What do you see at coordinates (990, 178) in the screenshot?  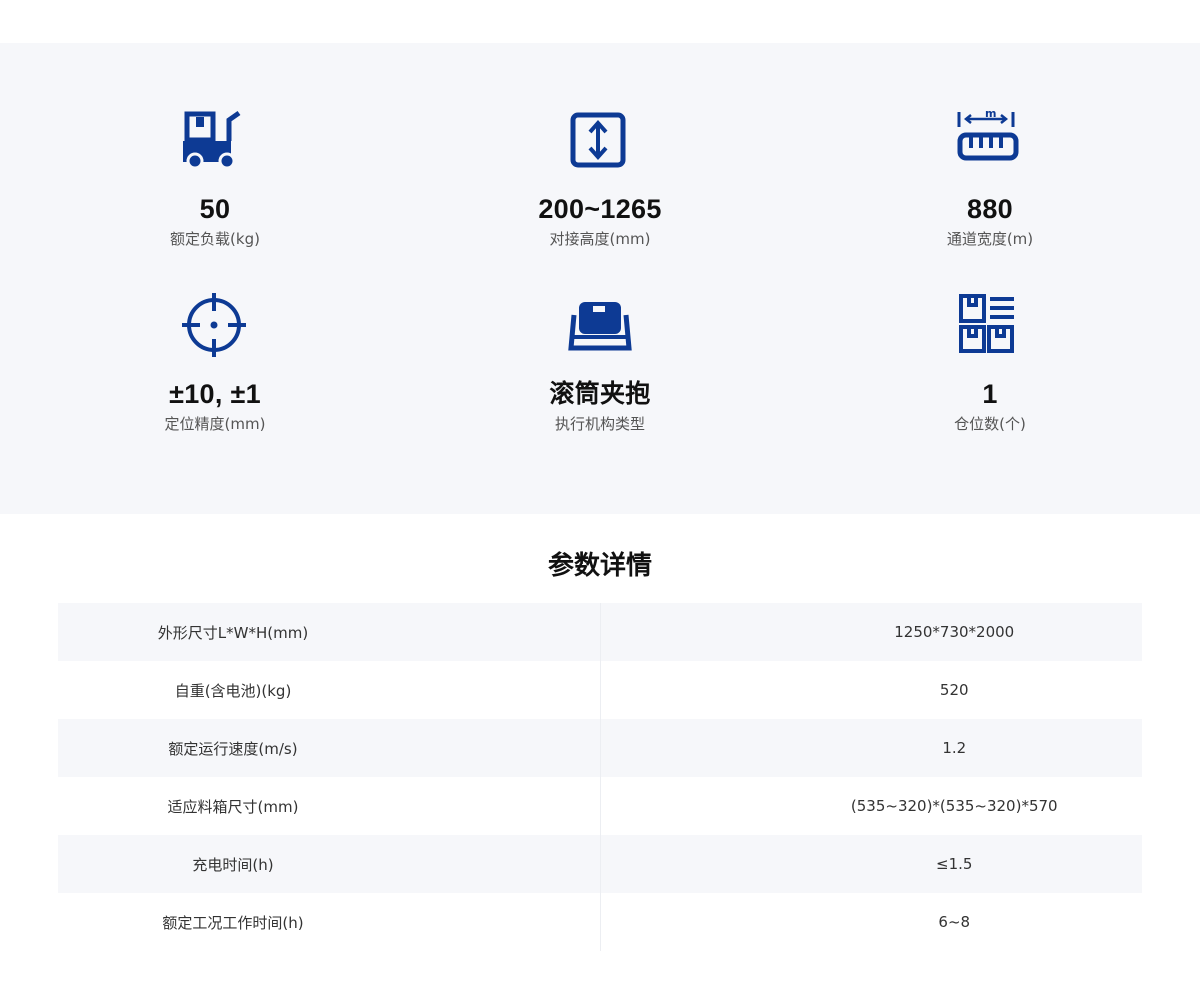 I see `spec-aisle-width: m 880 通道宽度(m)` at bounding box center [990, 178].